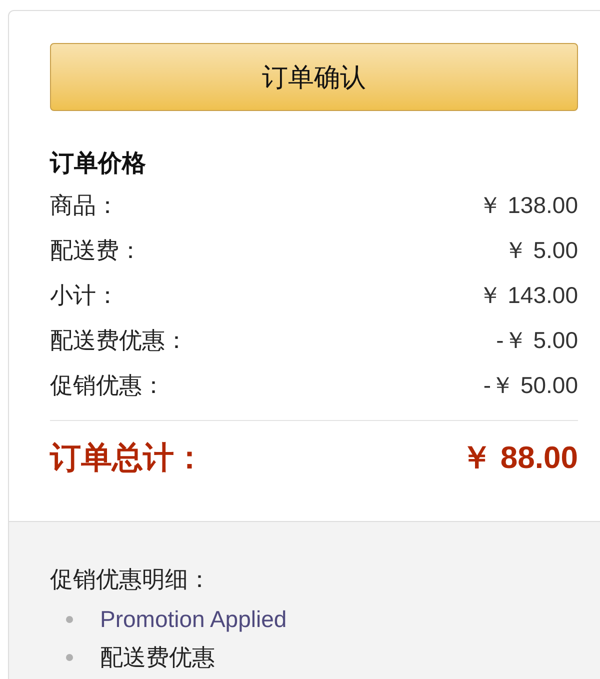 This screenshot has width=600, height=679. I want to click on confirm-order-button: 订单确认, so click(314, 77).